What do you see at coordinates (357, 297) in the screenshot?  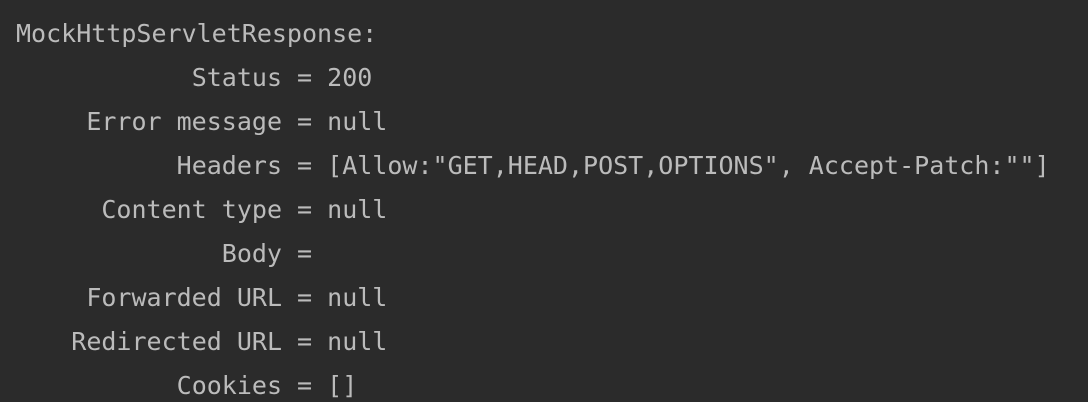 I see `forwarded-url-value: null` at bounding box center [357, 297].